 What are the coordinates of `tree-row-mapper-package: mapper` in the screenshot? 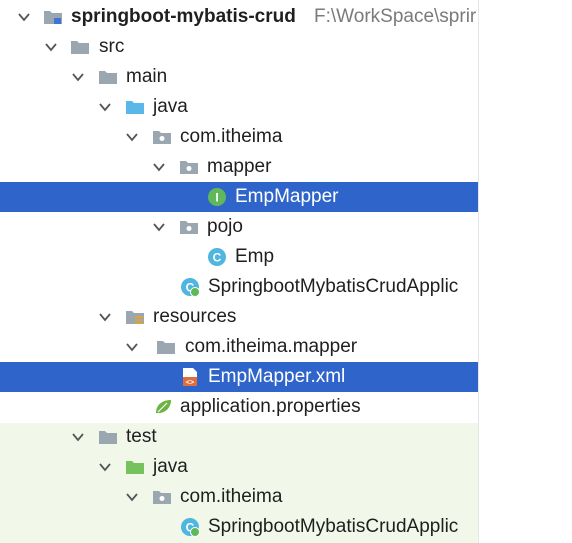 It's located at (239, 167).